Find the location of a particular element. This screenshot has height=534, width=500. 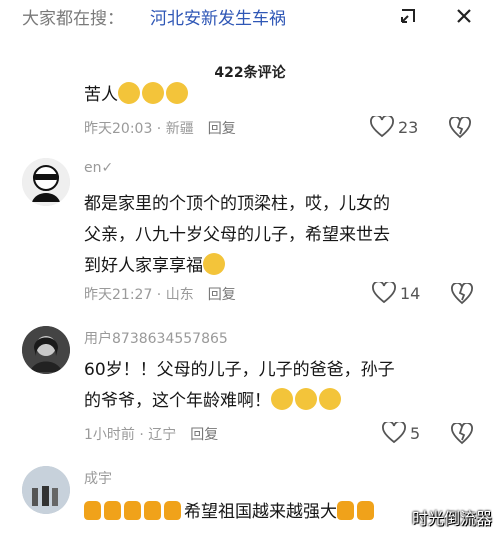

like-button: 14 is located at coordinates (396, 293).